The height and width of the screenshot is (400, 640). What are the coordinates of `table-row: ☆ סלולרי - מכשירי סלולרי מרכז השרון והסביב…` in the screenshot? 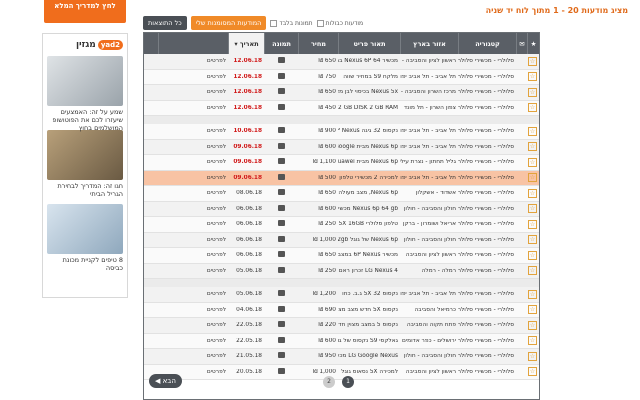 It's located at (341, 93).